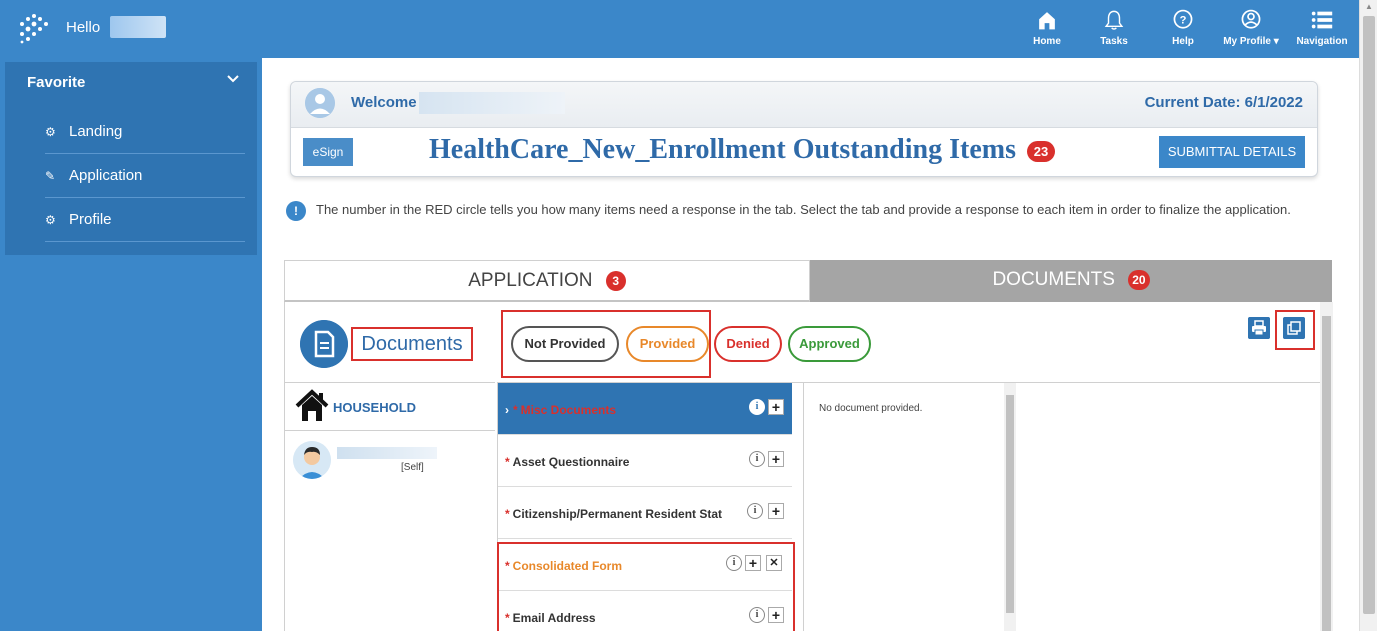 The width and height of the screenshot is (1377, 631). I want to click on page-scrollbar: ▲, so click(1368, 315).